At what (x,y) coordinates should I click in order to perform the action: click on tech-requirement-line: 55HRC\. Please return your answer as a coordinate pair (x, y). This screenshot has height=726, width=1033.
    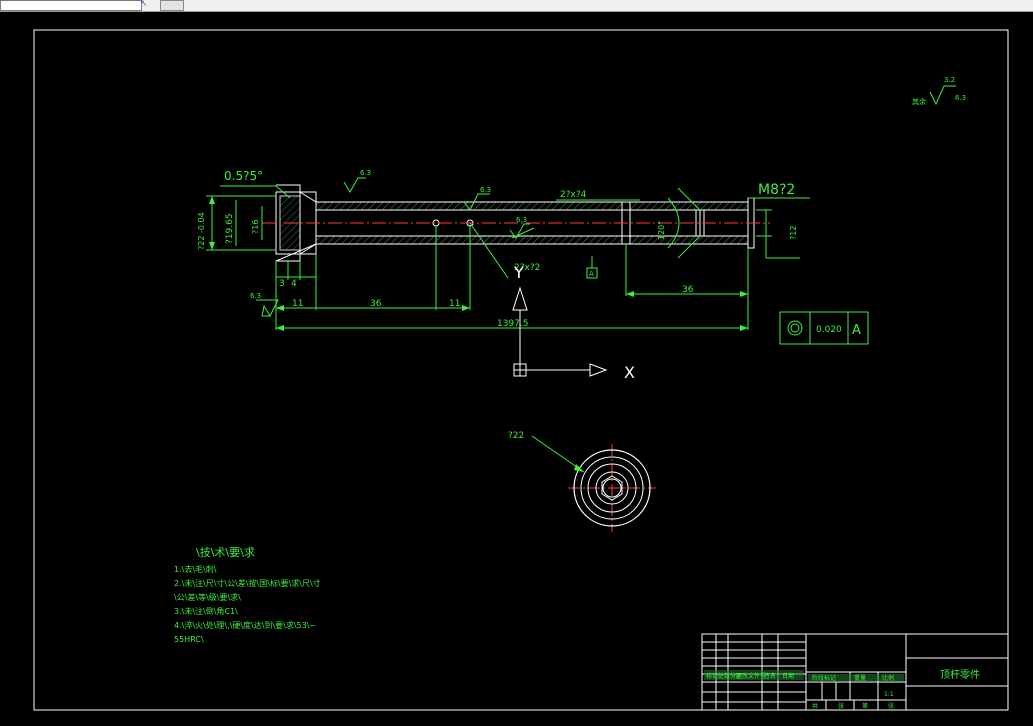
    Looking at the image, I should click on (189, 639).